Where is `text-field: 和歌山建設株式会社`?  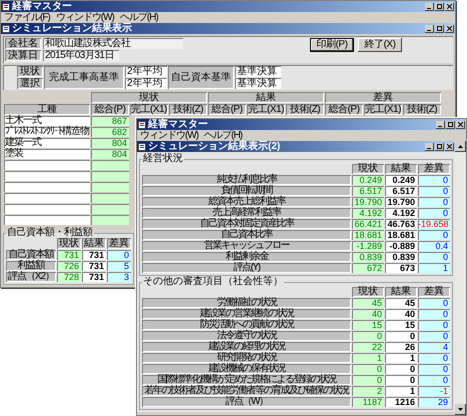
text-field: 和歌山建設株式会社 is located at coordinates (113, 43).